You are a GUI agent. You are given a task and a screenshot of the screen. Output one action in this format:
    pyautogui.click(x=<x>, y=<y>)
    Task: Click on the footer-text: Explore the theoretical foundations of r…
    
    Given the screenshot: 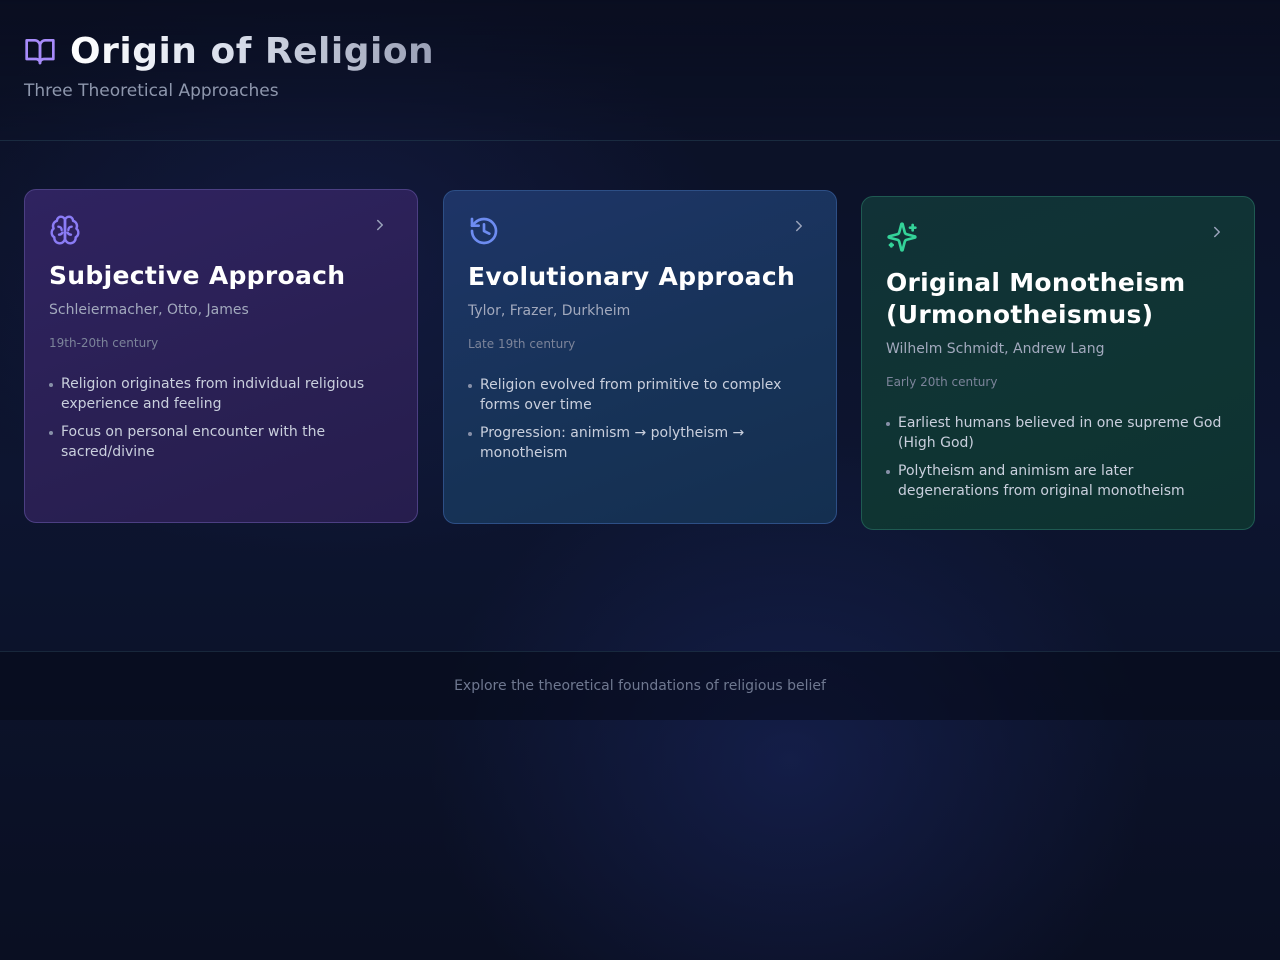 What is the action you would take?
    pyautogui.click(x=640, y=686)
    